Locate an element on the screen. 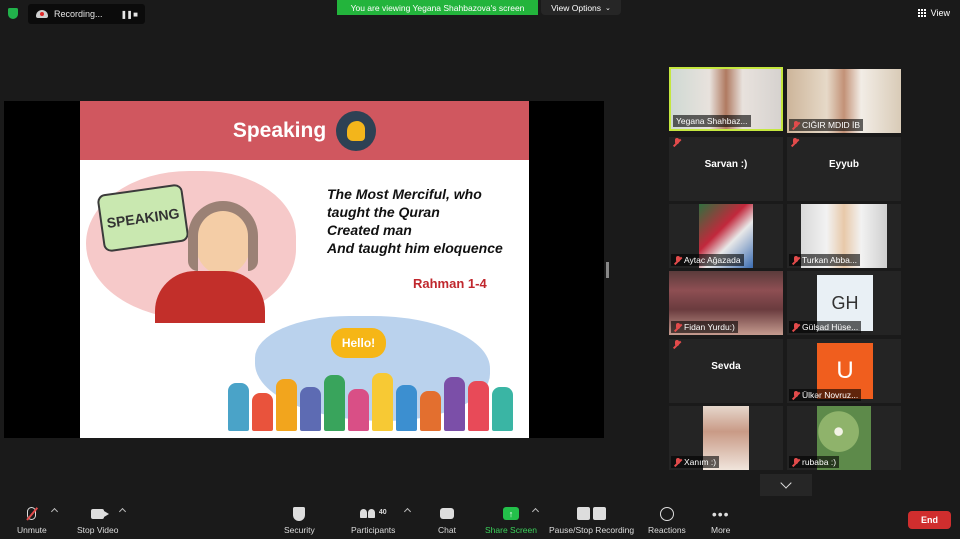  stop-video-button: Stop Video is located at coordinates (97, 520).